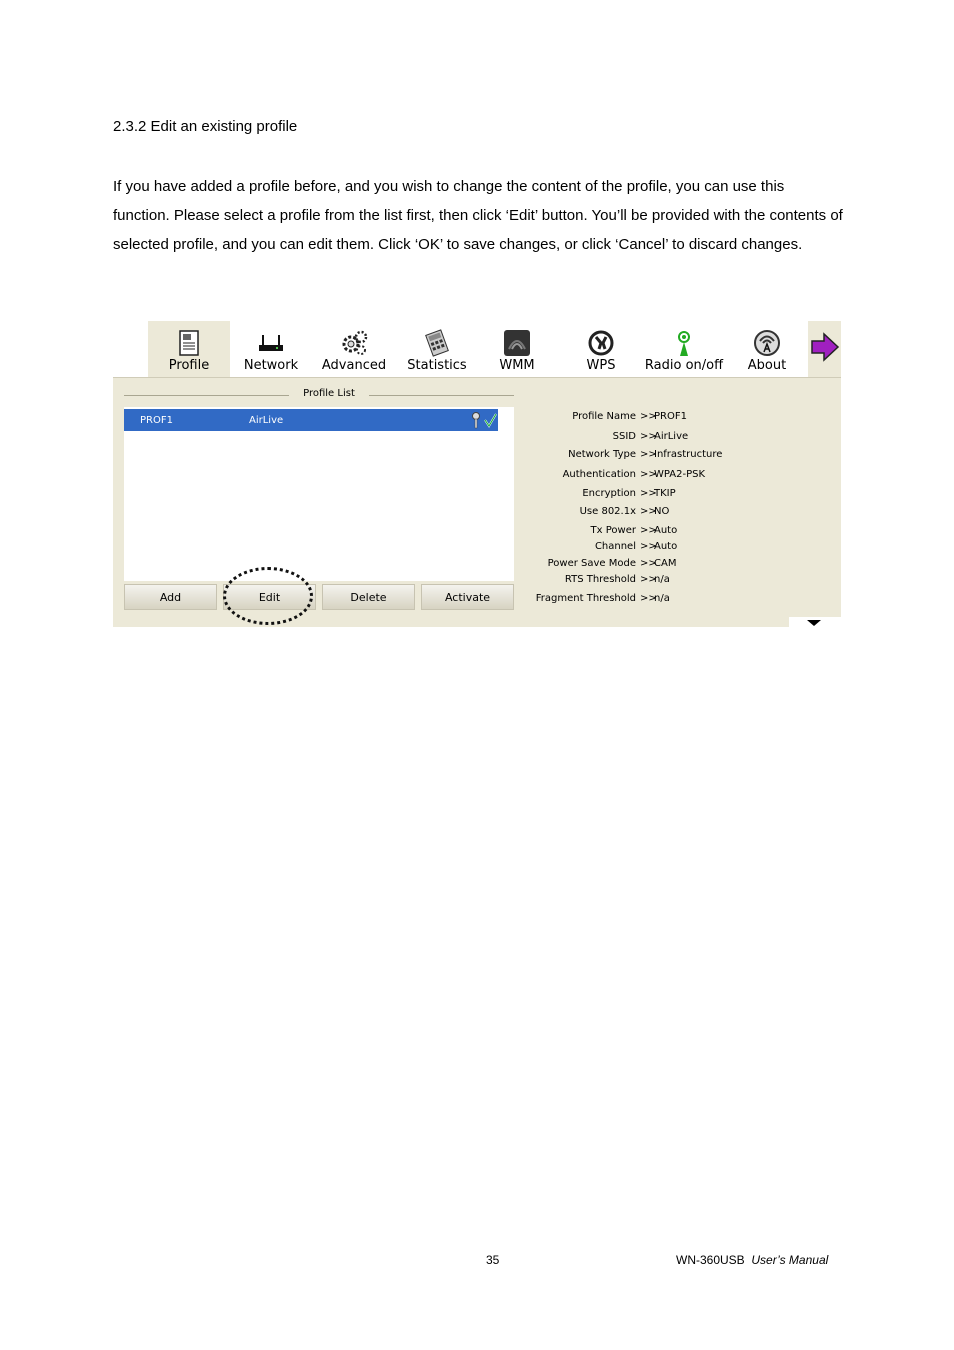  Describe the element at coordinates (710, 1260) in the screenshot. I see `product-name: WN-360USB` at that location.